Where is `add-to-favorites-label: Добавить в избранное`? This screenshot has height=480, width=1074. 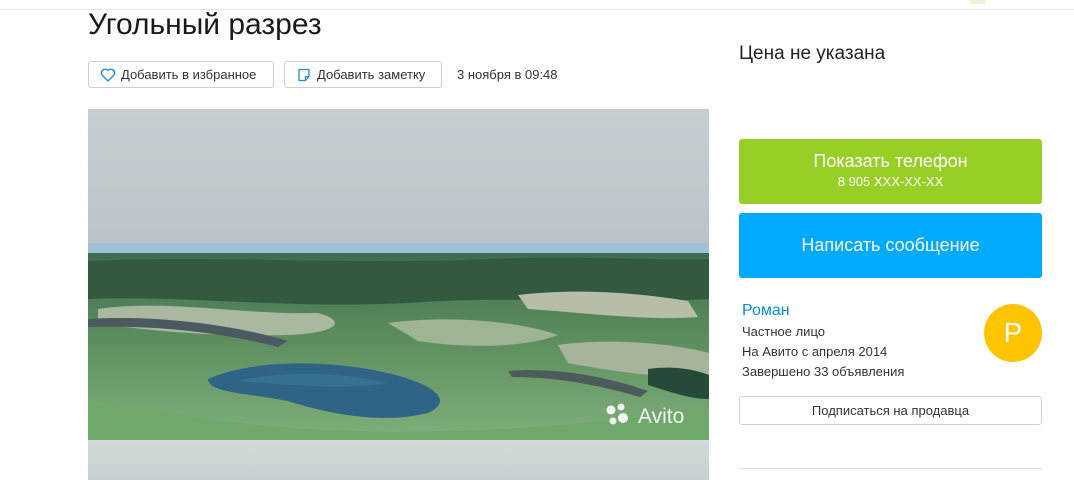 add-to-favorites-label: Добавить в избранное is located at coordinates (189, 74).